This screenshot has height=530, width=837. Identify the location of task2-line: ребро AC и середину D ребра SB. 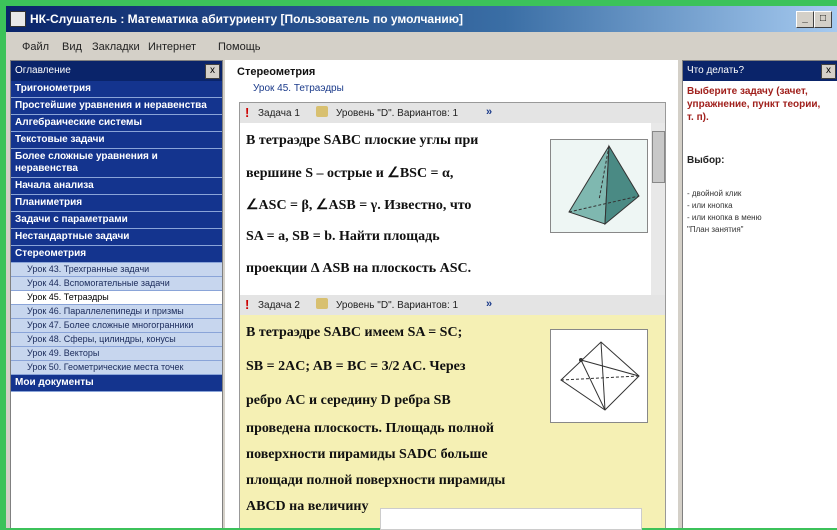
(348, 400).